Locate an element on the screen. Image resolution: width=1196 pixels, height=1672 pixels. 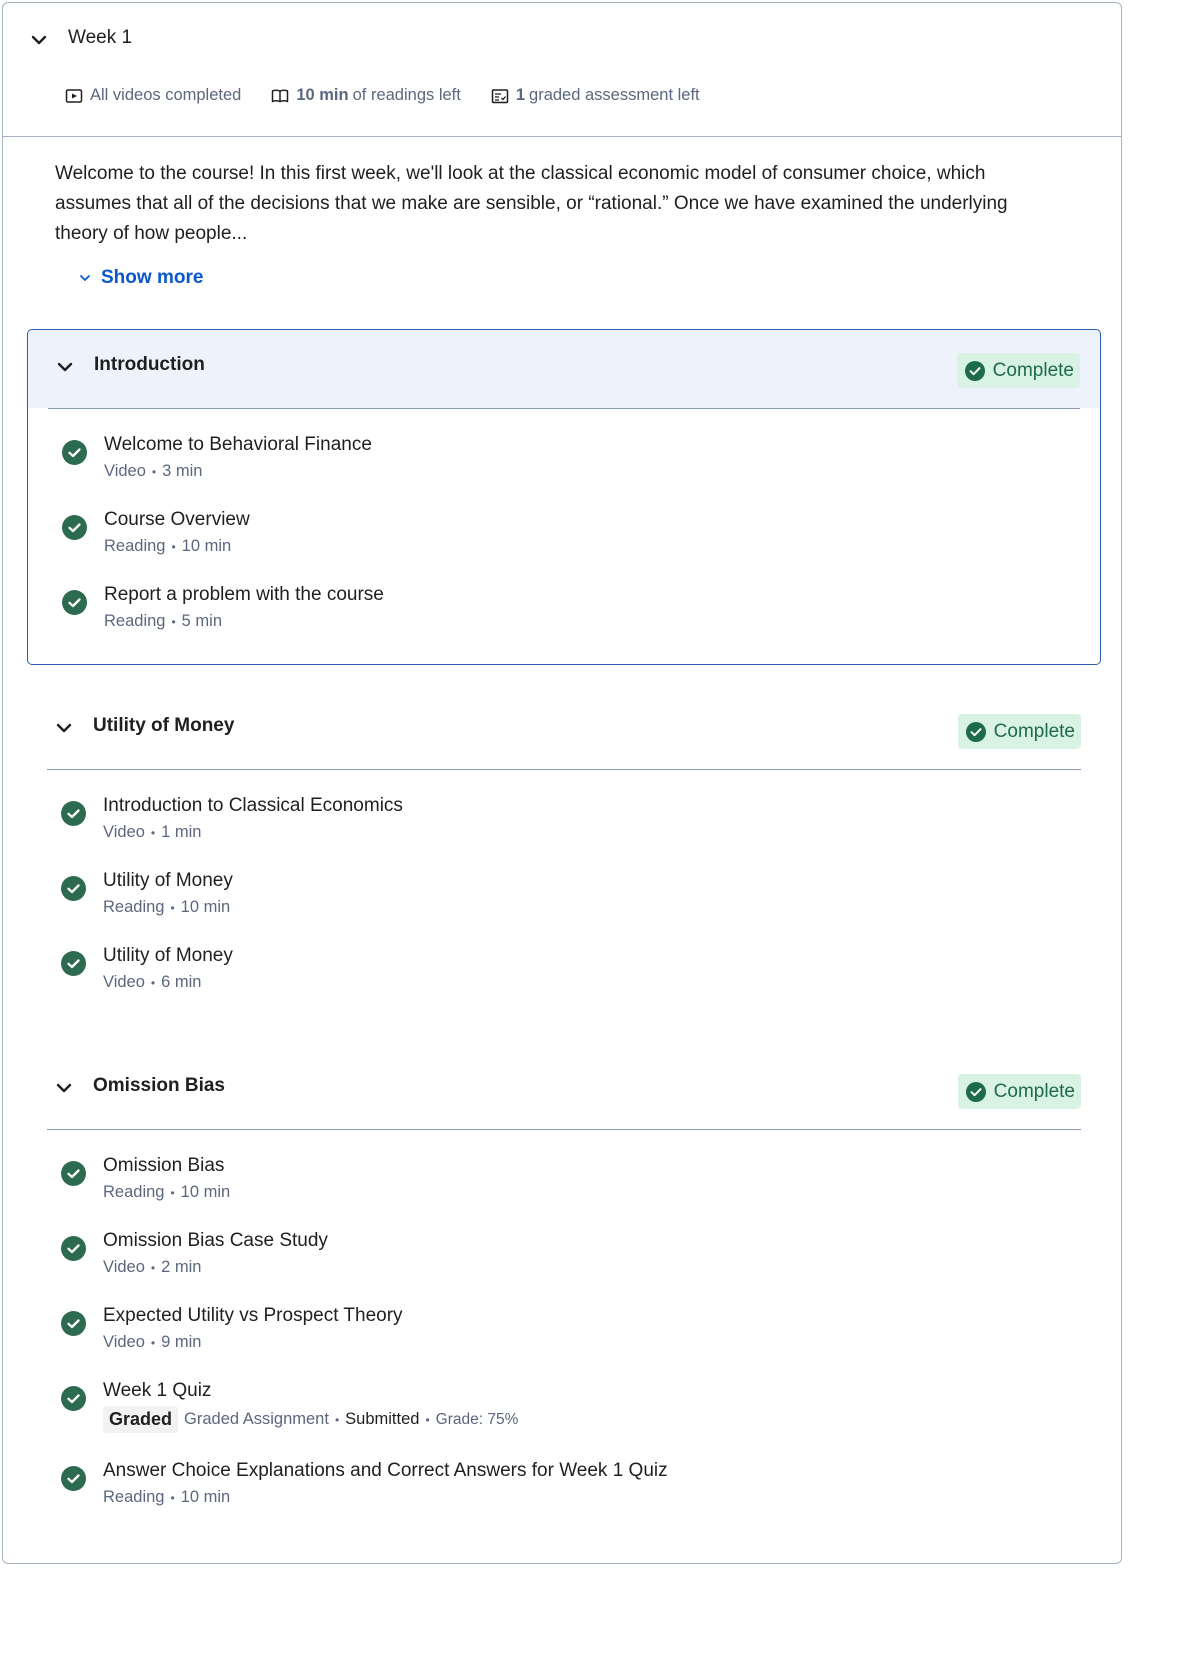
show-more-button: Show more is located at coordinates (141, 278).